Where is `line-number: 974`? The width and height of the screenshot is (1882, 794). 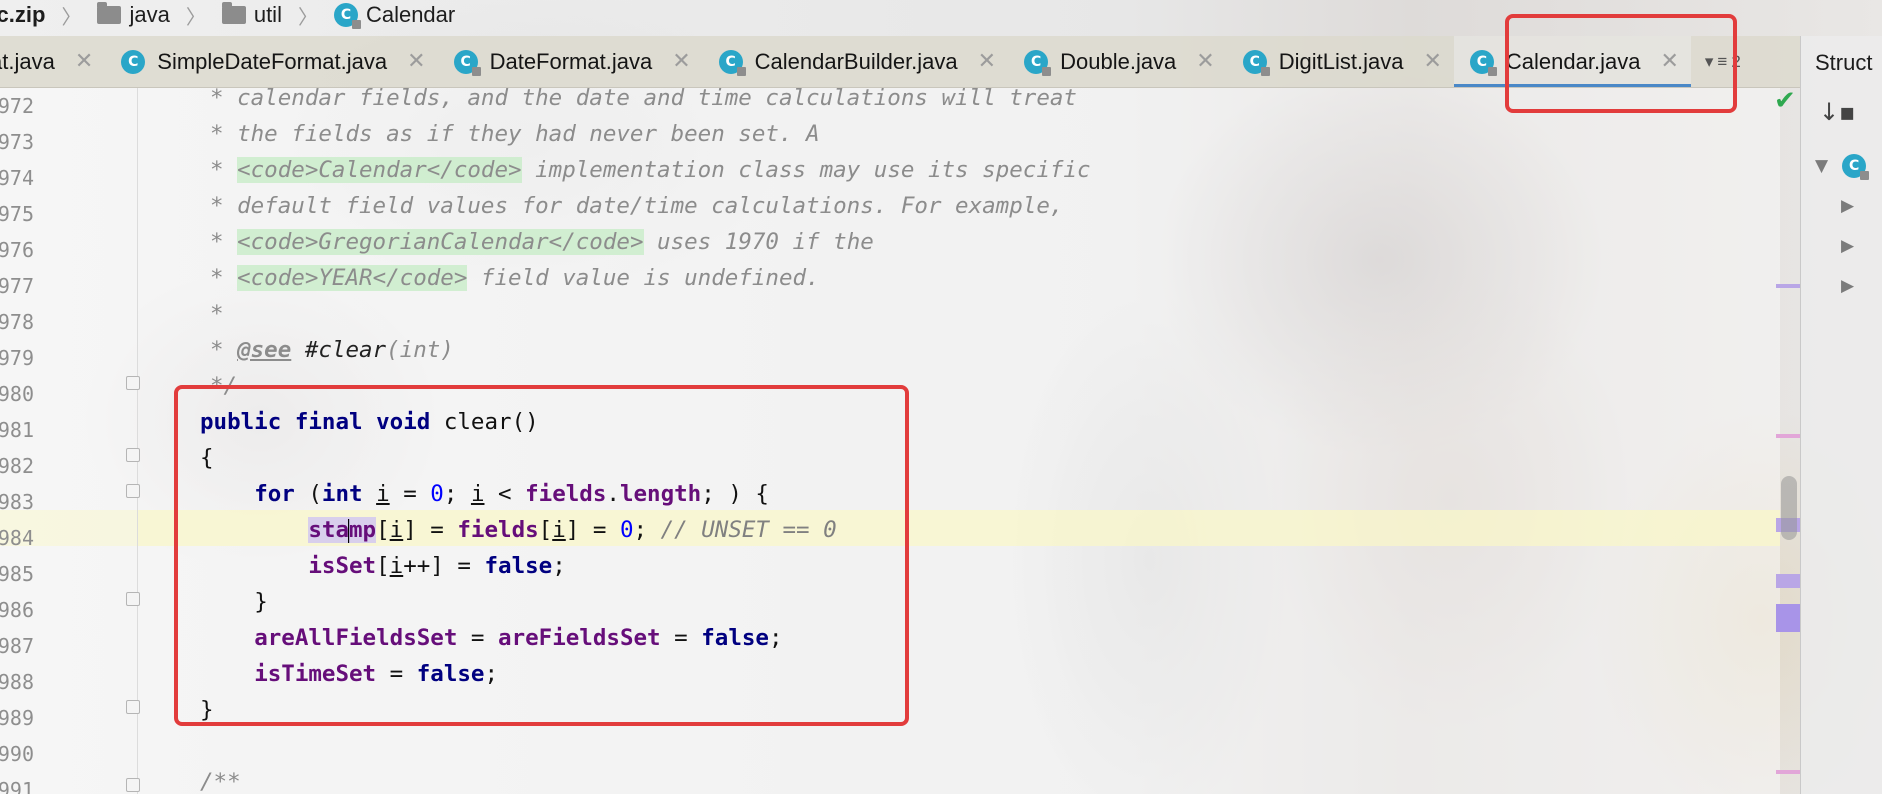
line-number: 974 is located at coordinates (17, 178).